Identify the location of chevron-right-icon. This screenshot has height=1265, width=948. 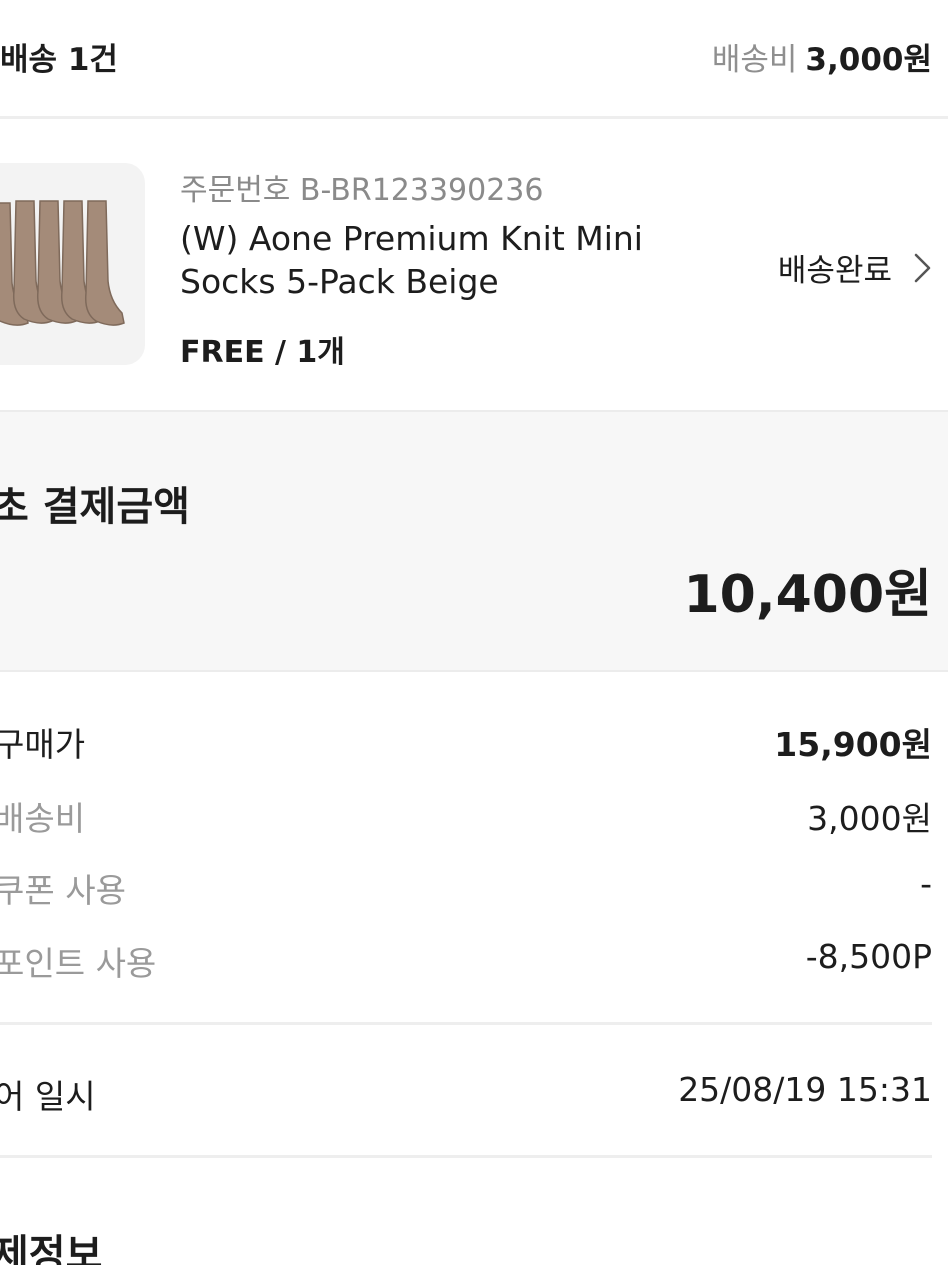
(923, 268).